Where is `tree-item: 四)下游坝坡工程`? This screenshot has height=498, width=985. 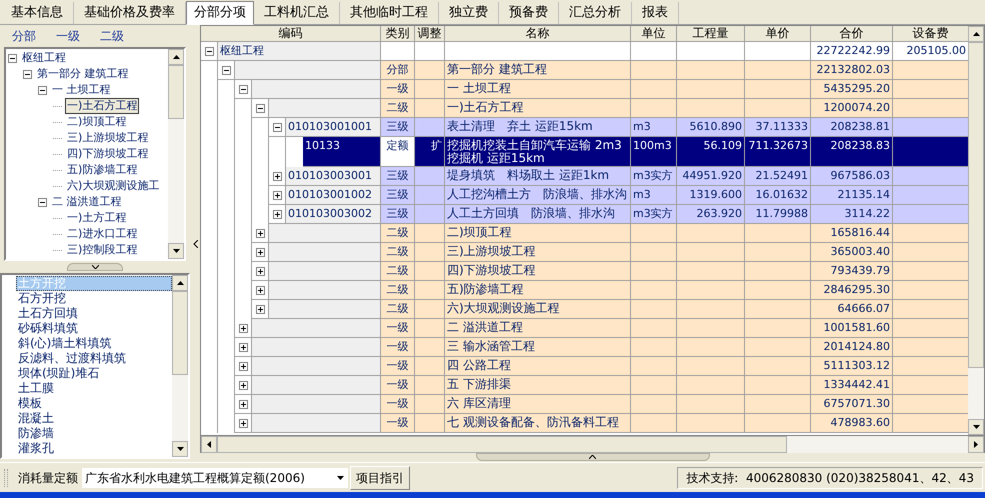
tree-item: 四)下游坝坡工程 is located at coordinates (107, 154).